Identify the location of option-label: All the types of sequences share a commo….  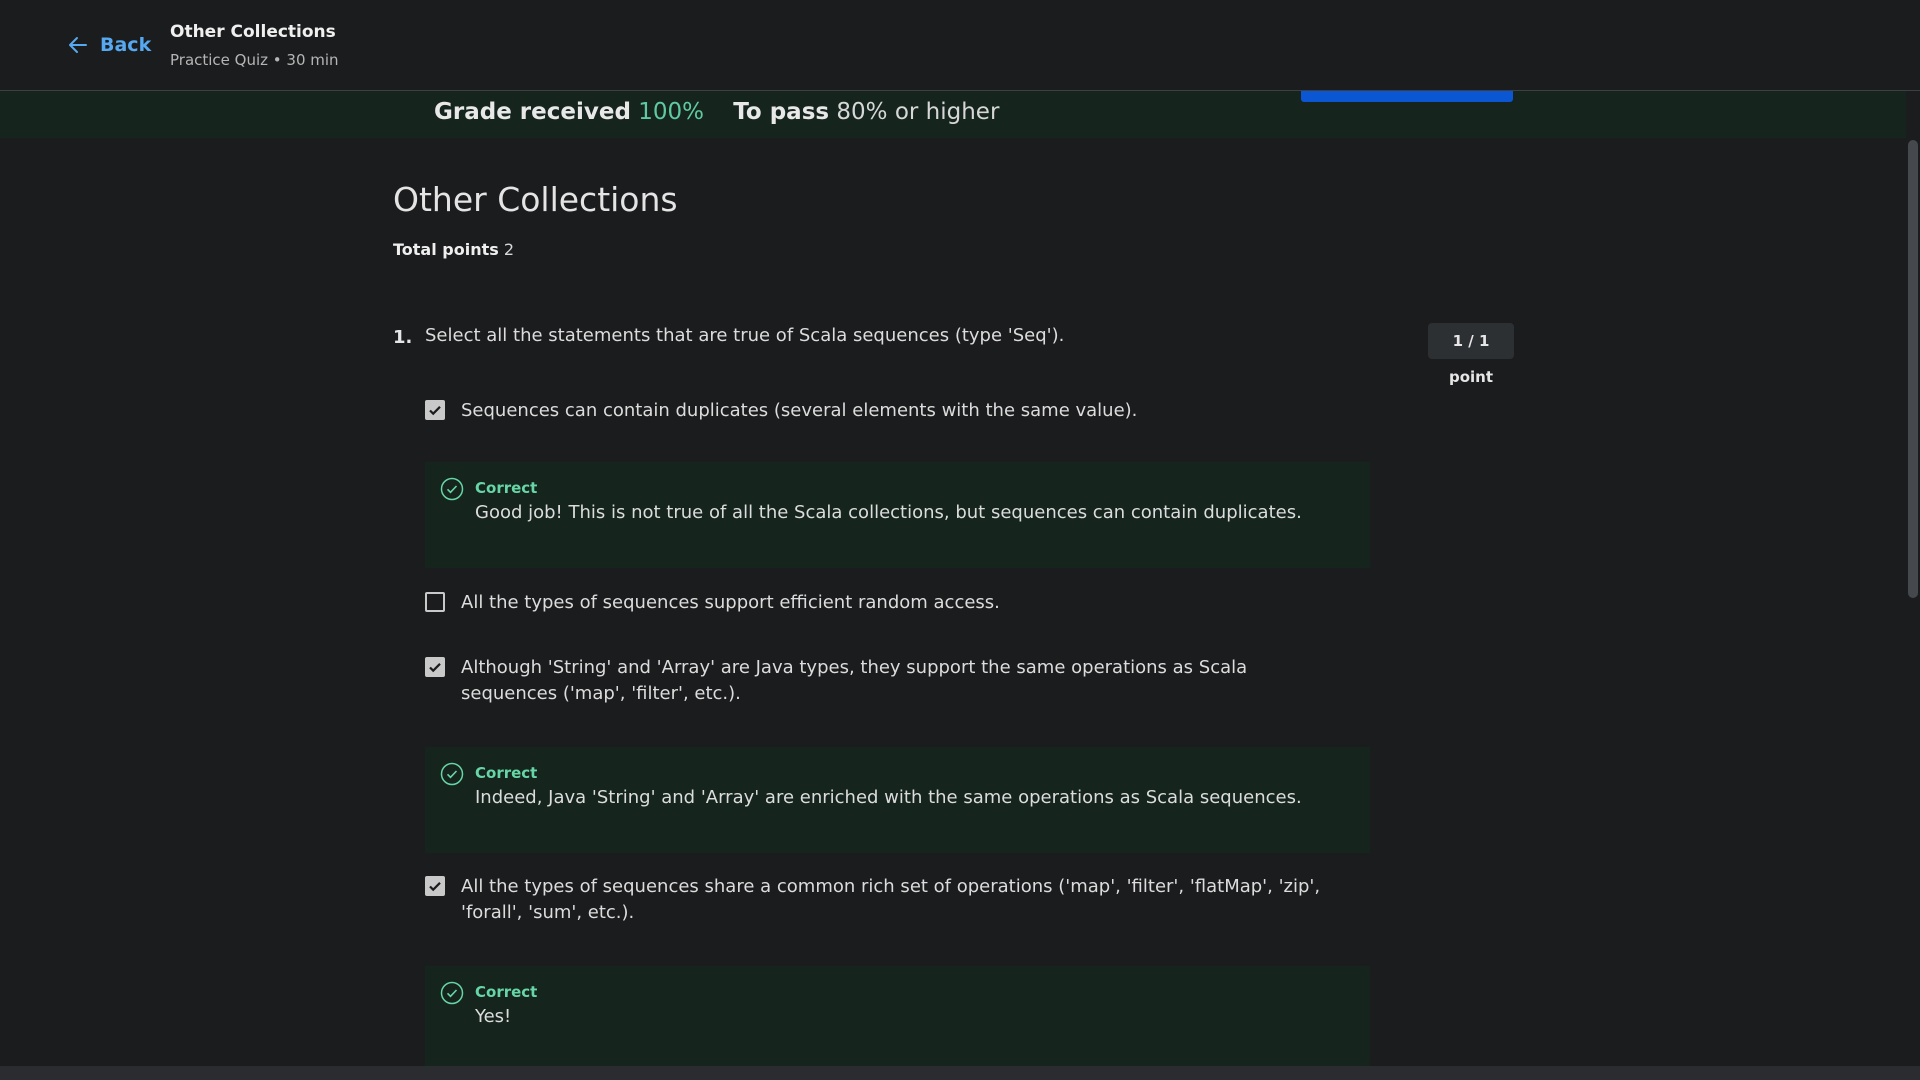
(891, 899).